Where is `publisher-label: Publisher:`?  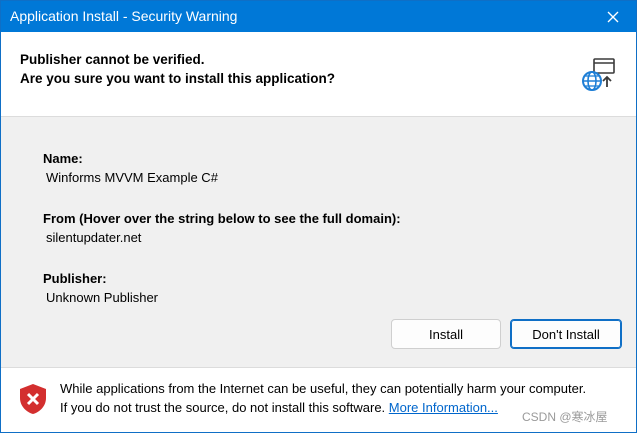 publisher-label: Publisher: is located at coordinates (75, 278).